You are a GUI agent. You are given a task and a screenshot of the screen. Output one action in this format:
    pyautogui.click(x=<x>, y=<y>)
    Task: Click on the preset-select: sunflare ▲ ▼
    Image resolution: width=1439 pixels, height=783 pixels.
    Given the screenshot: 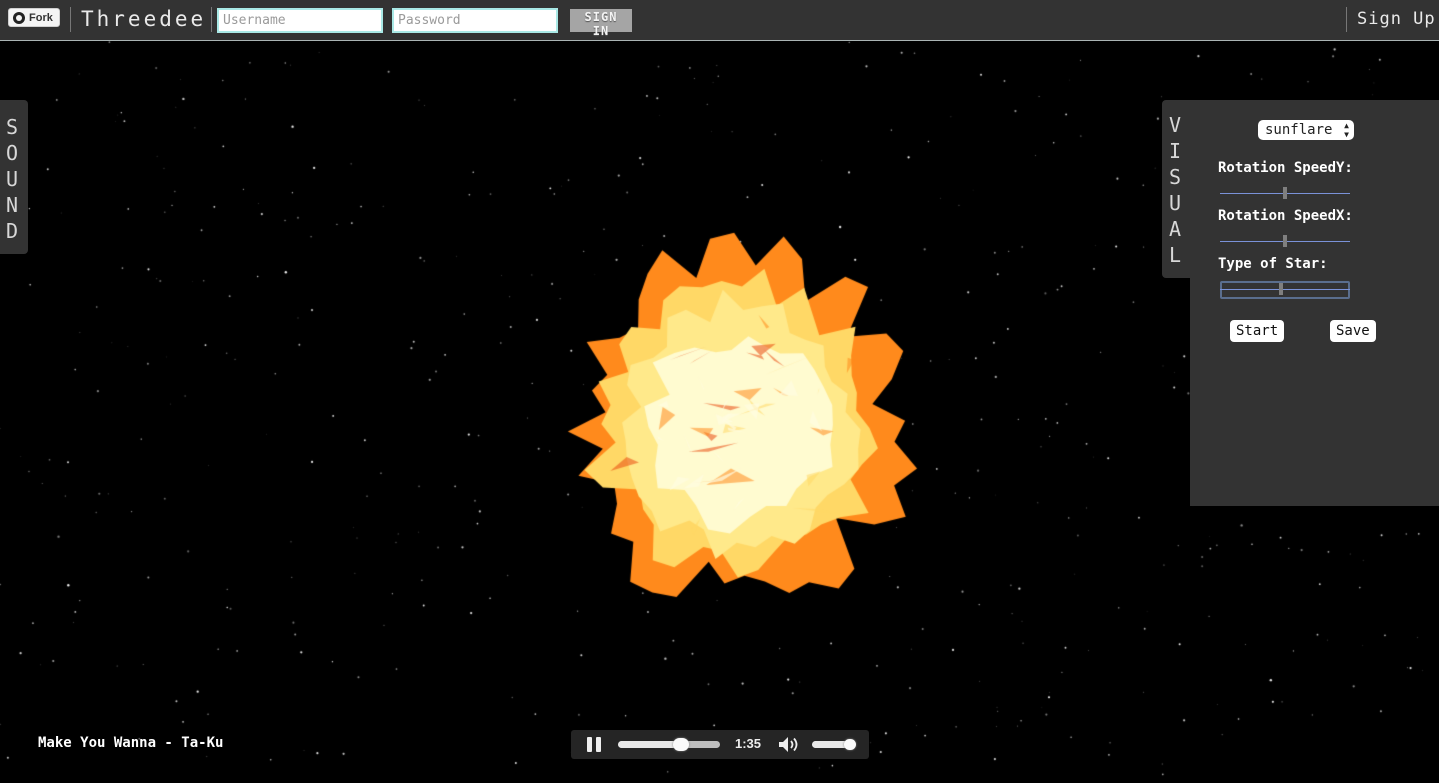 What is the action you would take?
    pyautogui.click(x=1306, y=130)
    